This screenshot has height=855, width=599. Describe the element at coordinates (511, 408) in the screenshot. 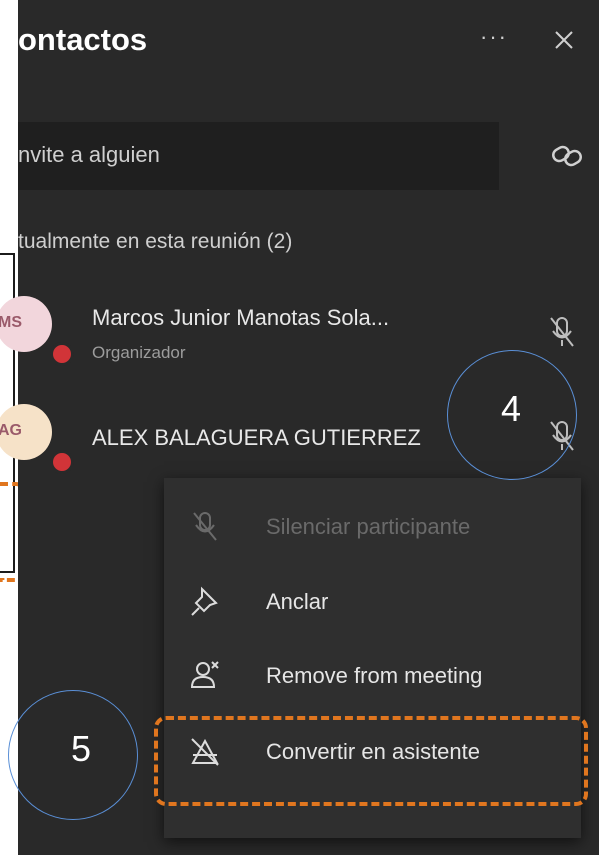

I see `annotation-number: 4` at that location.